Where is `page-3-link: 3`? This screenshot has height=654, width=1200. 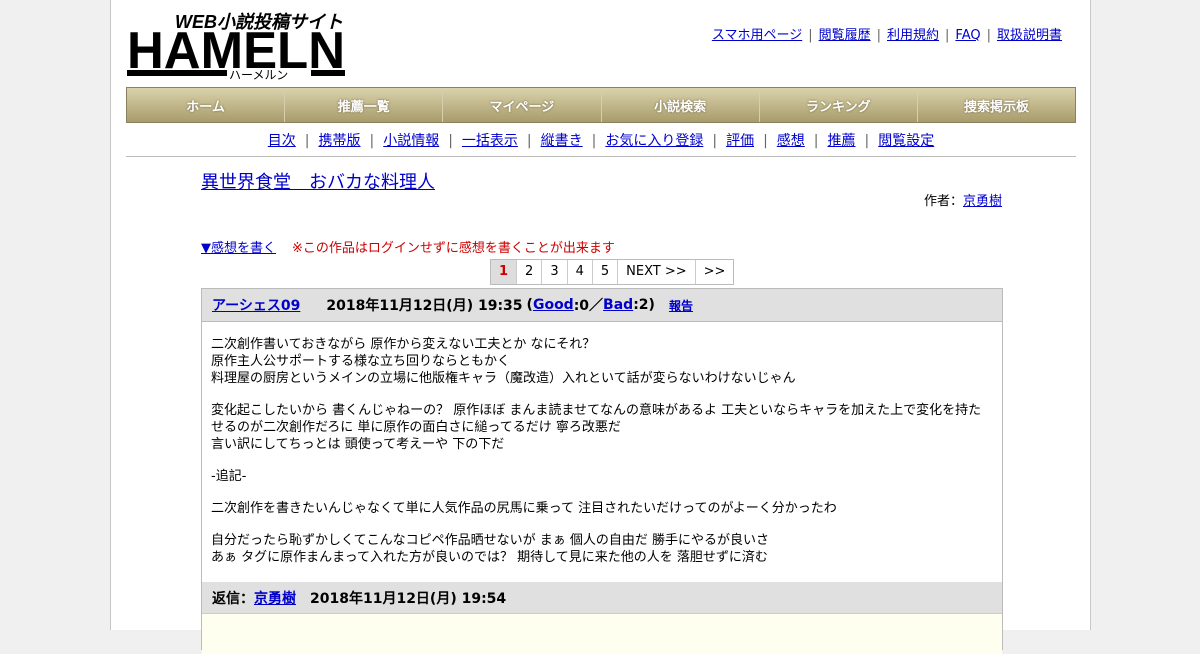
page-3-link: 3 is located at coordinates (555, 272).